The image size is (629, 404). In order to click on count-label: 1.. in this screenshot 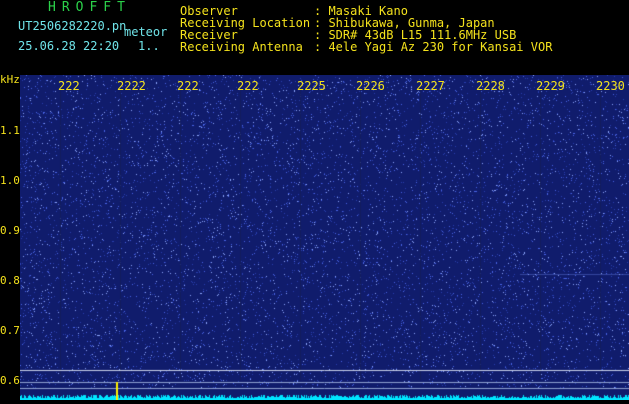, I will do `click(149, 46)`.